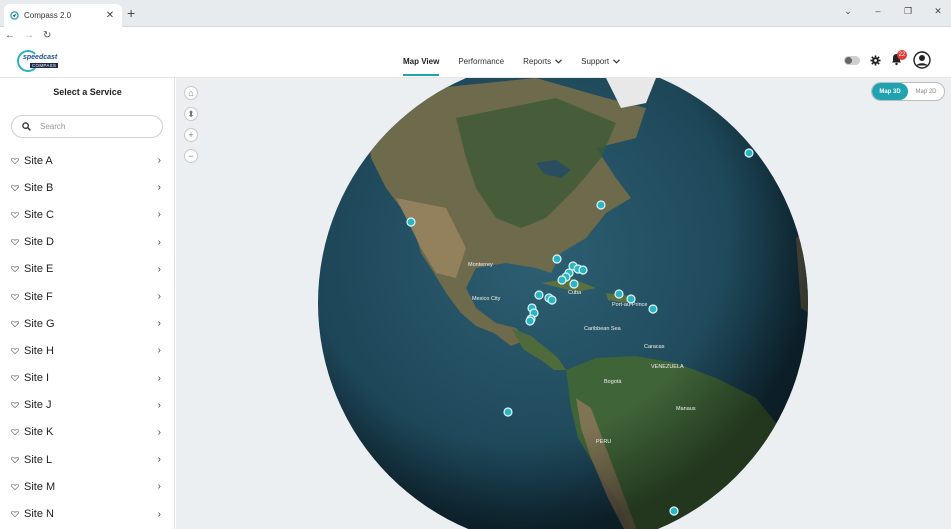  Describe the element at coordinates (191, 135) in the screenshot. I see `zoom-in-icon: +` at that location.